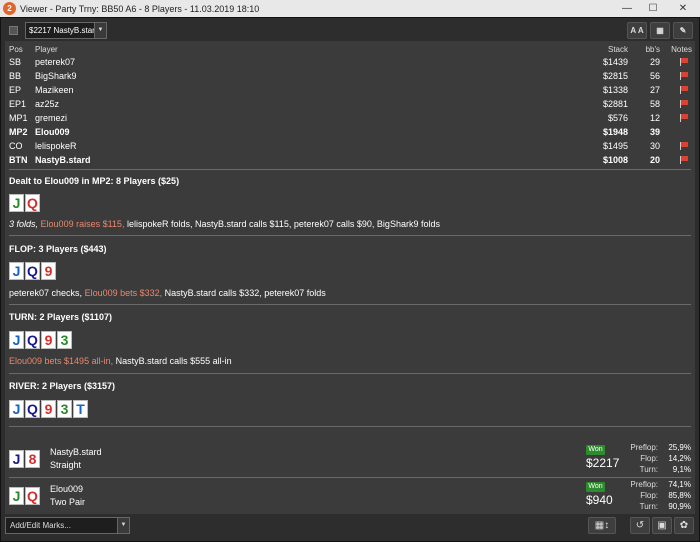 This screenshot has height=542, width=700. Describe the element at coordinates (52, 132) in the screenshot. I see `player-name: Elou009` at that location.